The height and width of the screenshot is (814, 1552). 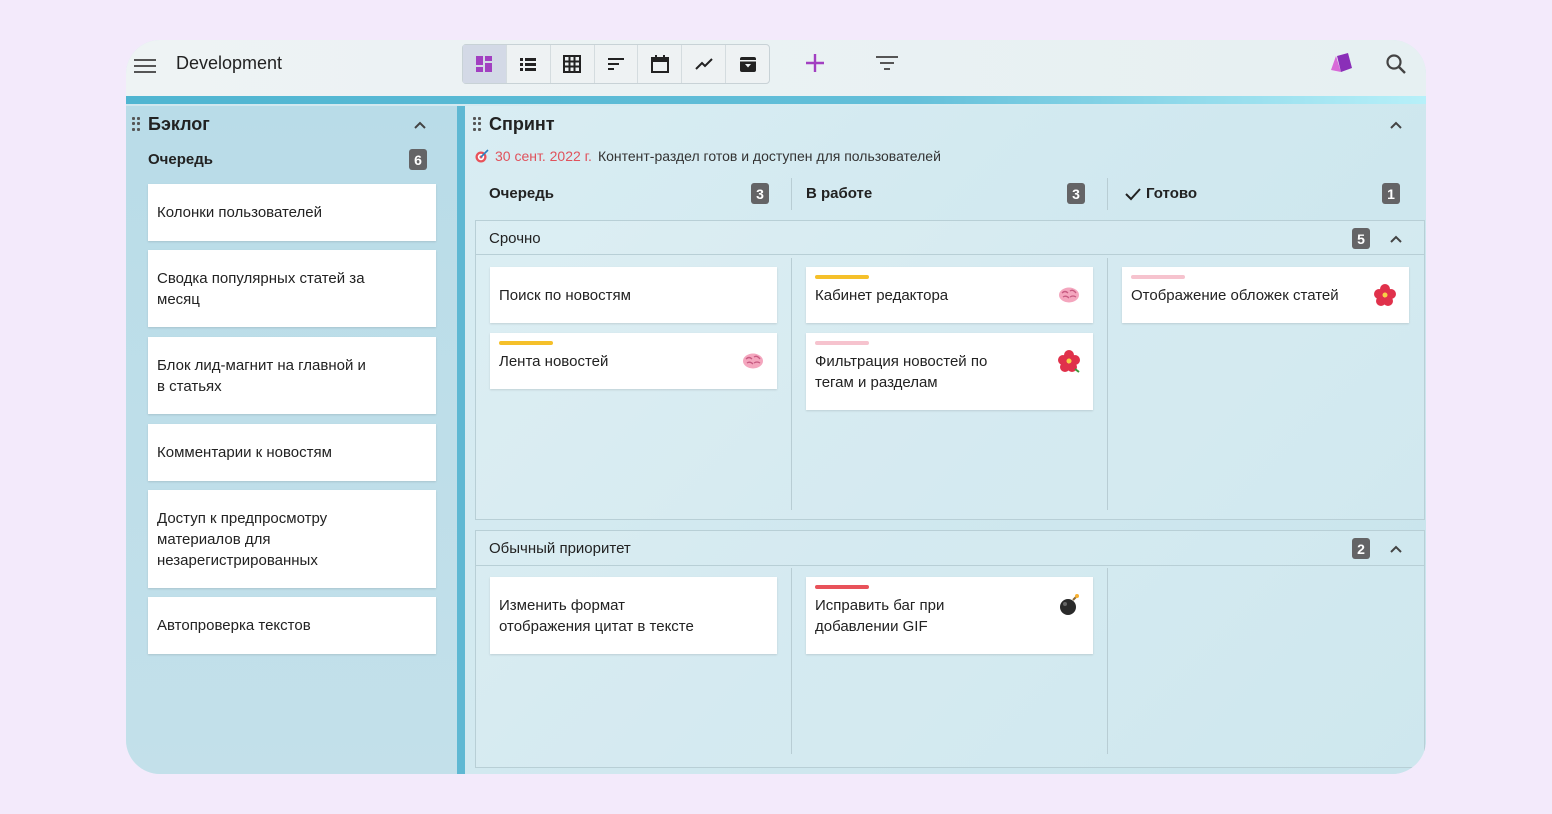 I want to click on table-view-icon, so click(x=572, y=64).